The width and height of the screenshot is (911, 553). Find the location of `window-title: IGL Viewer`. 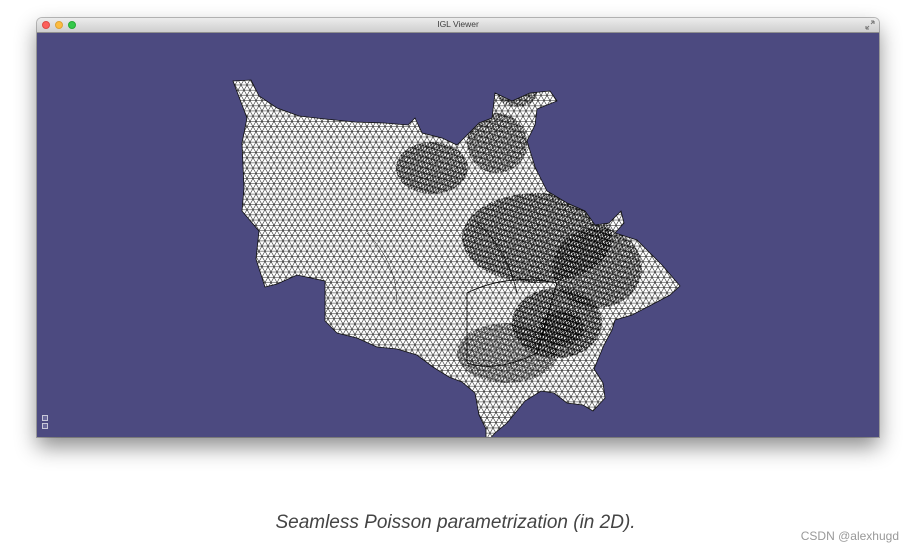

window-title: IGL Viewer is located at coordinates (458, 24).